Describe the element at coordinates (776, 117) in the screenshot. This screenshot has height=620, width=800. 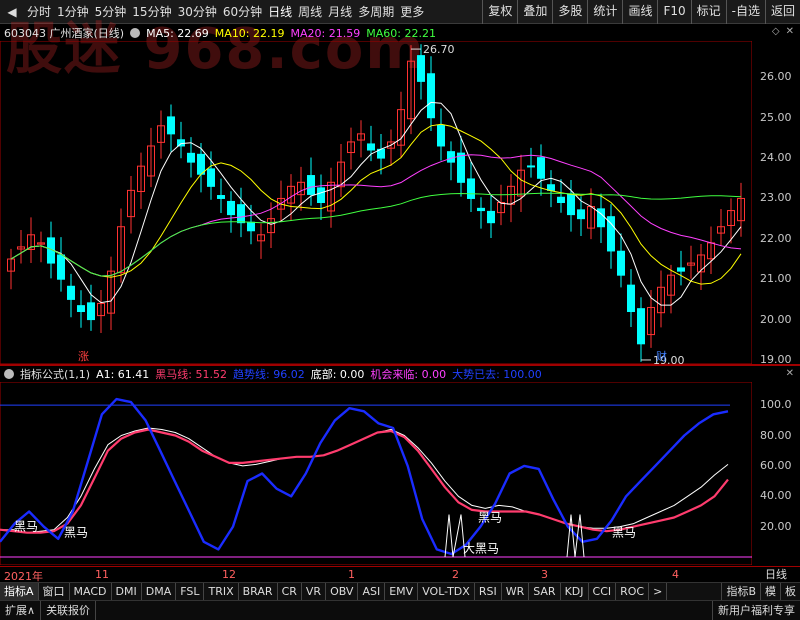
I see `price-tick-label: 25.00` at that location.